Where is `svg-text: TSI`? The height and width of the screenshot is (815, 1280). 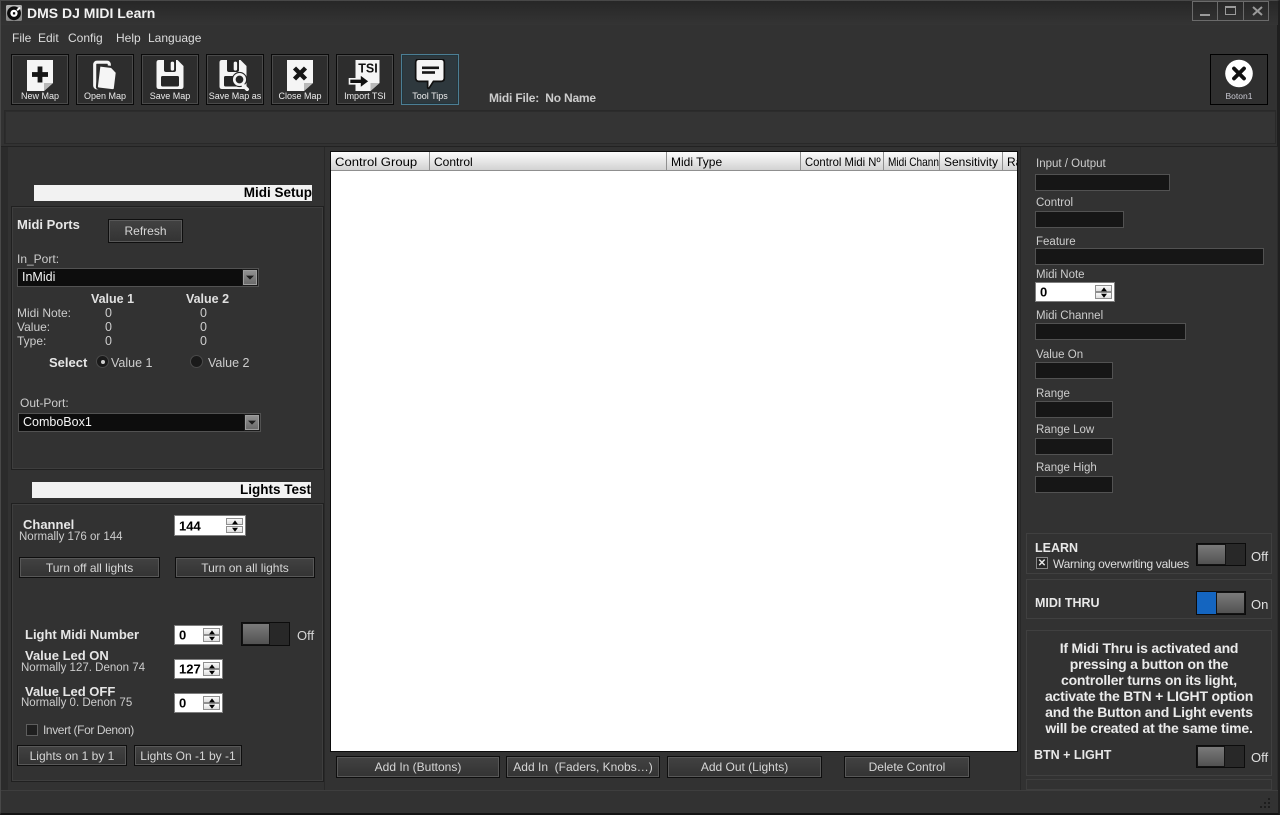
svg-text: TSI is located at coordinates (367, 69).